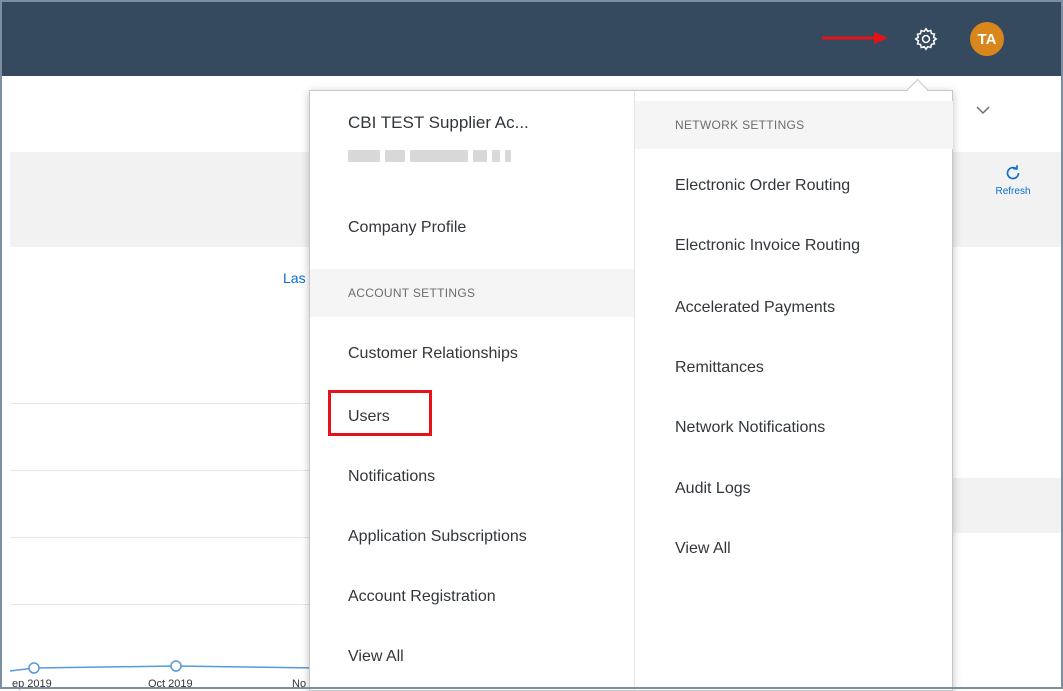 Image resolution: width=1063 pixels, height=691 pixels. I want to click on user-avatar: TA, so click(987, 39).